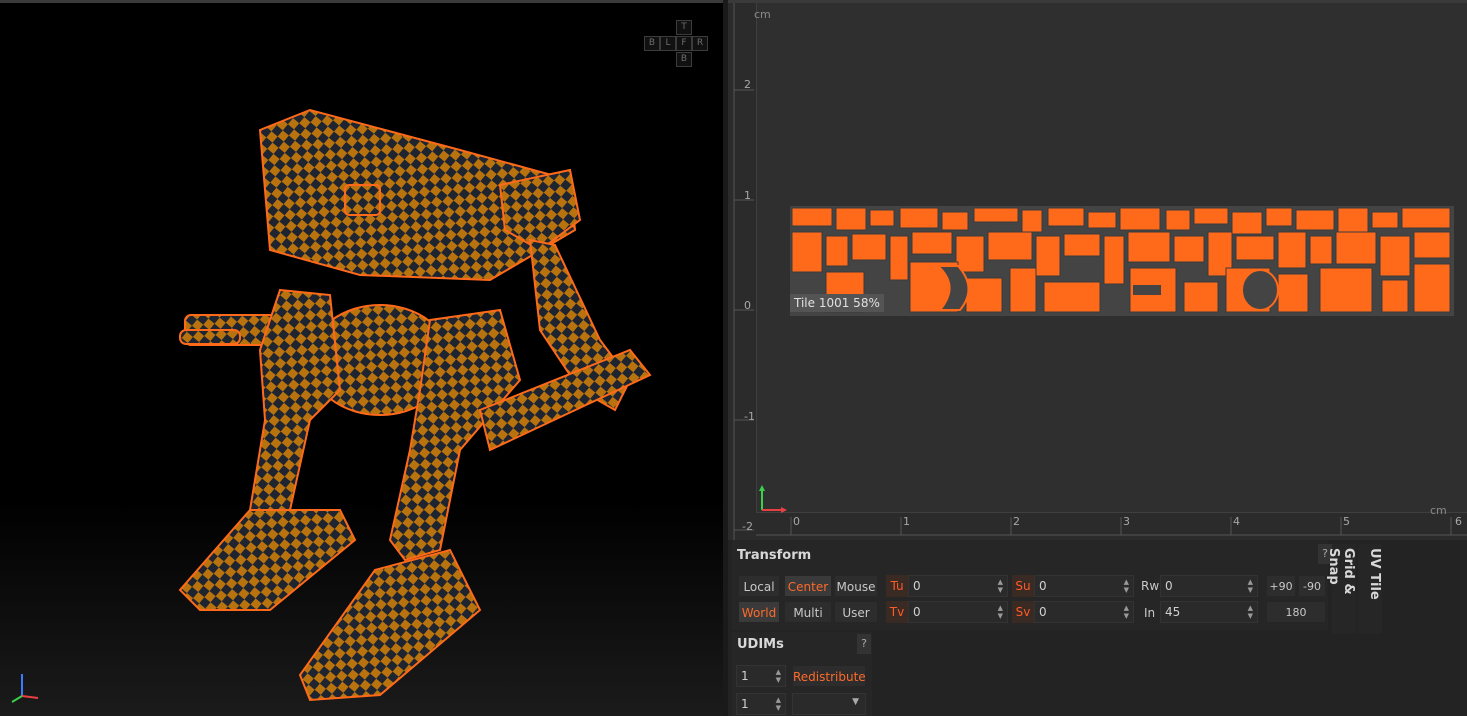  Describe the element at coordinates (745, 704) in the screenshot. I see `udim-value-2: 1` at that location.